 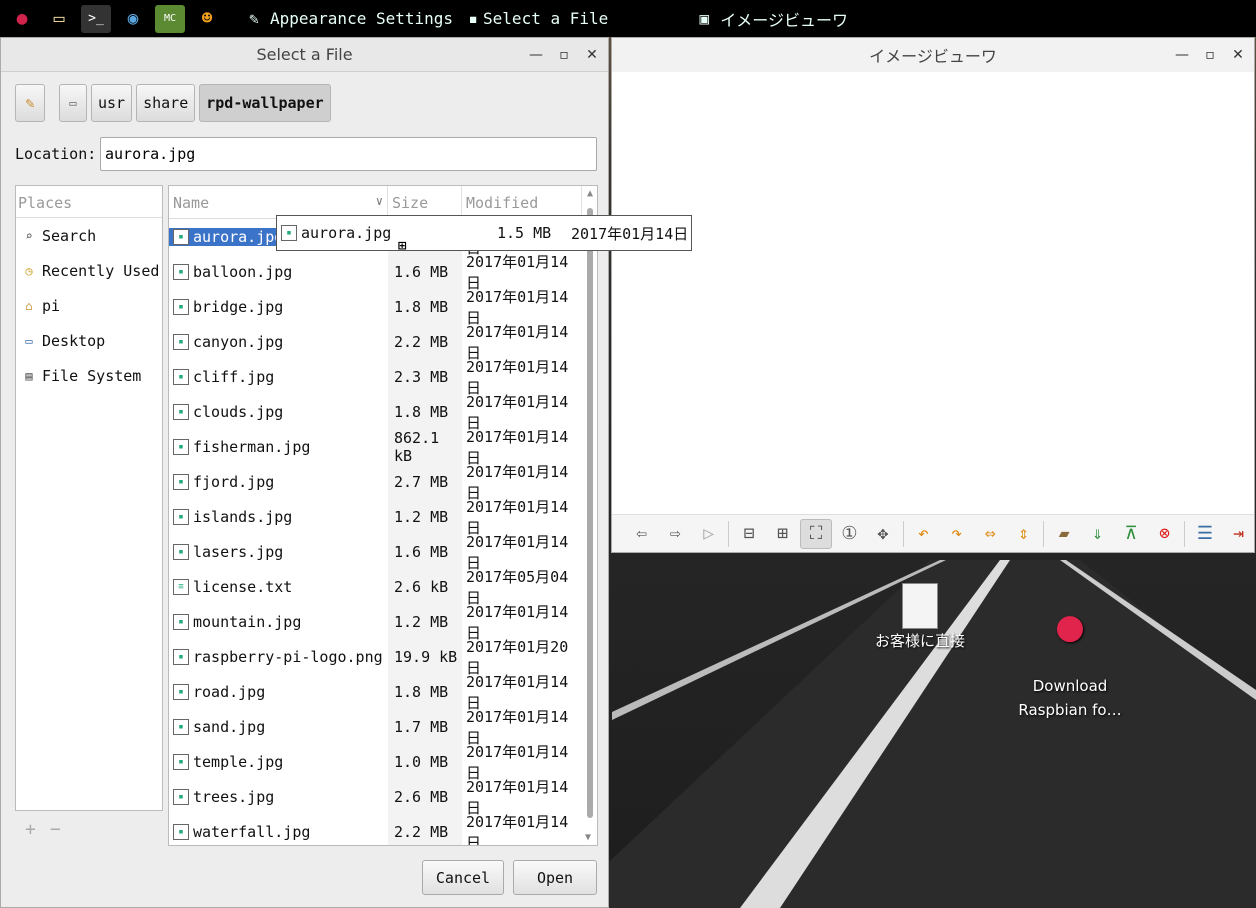 I want to click on file-row: ▪ raspberry-pi-logo.png 19.9 kB 2017年01月20日, so click(x=383, y=657).